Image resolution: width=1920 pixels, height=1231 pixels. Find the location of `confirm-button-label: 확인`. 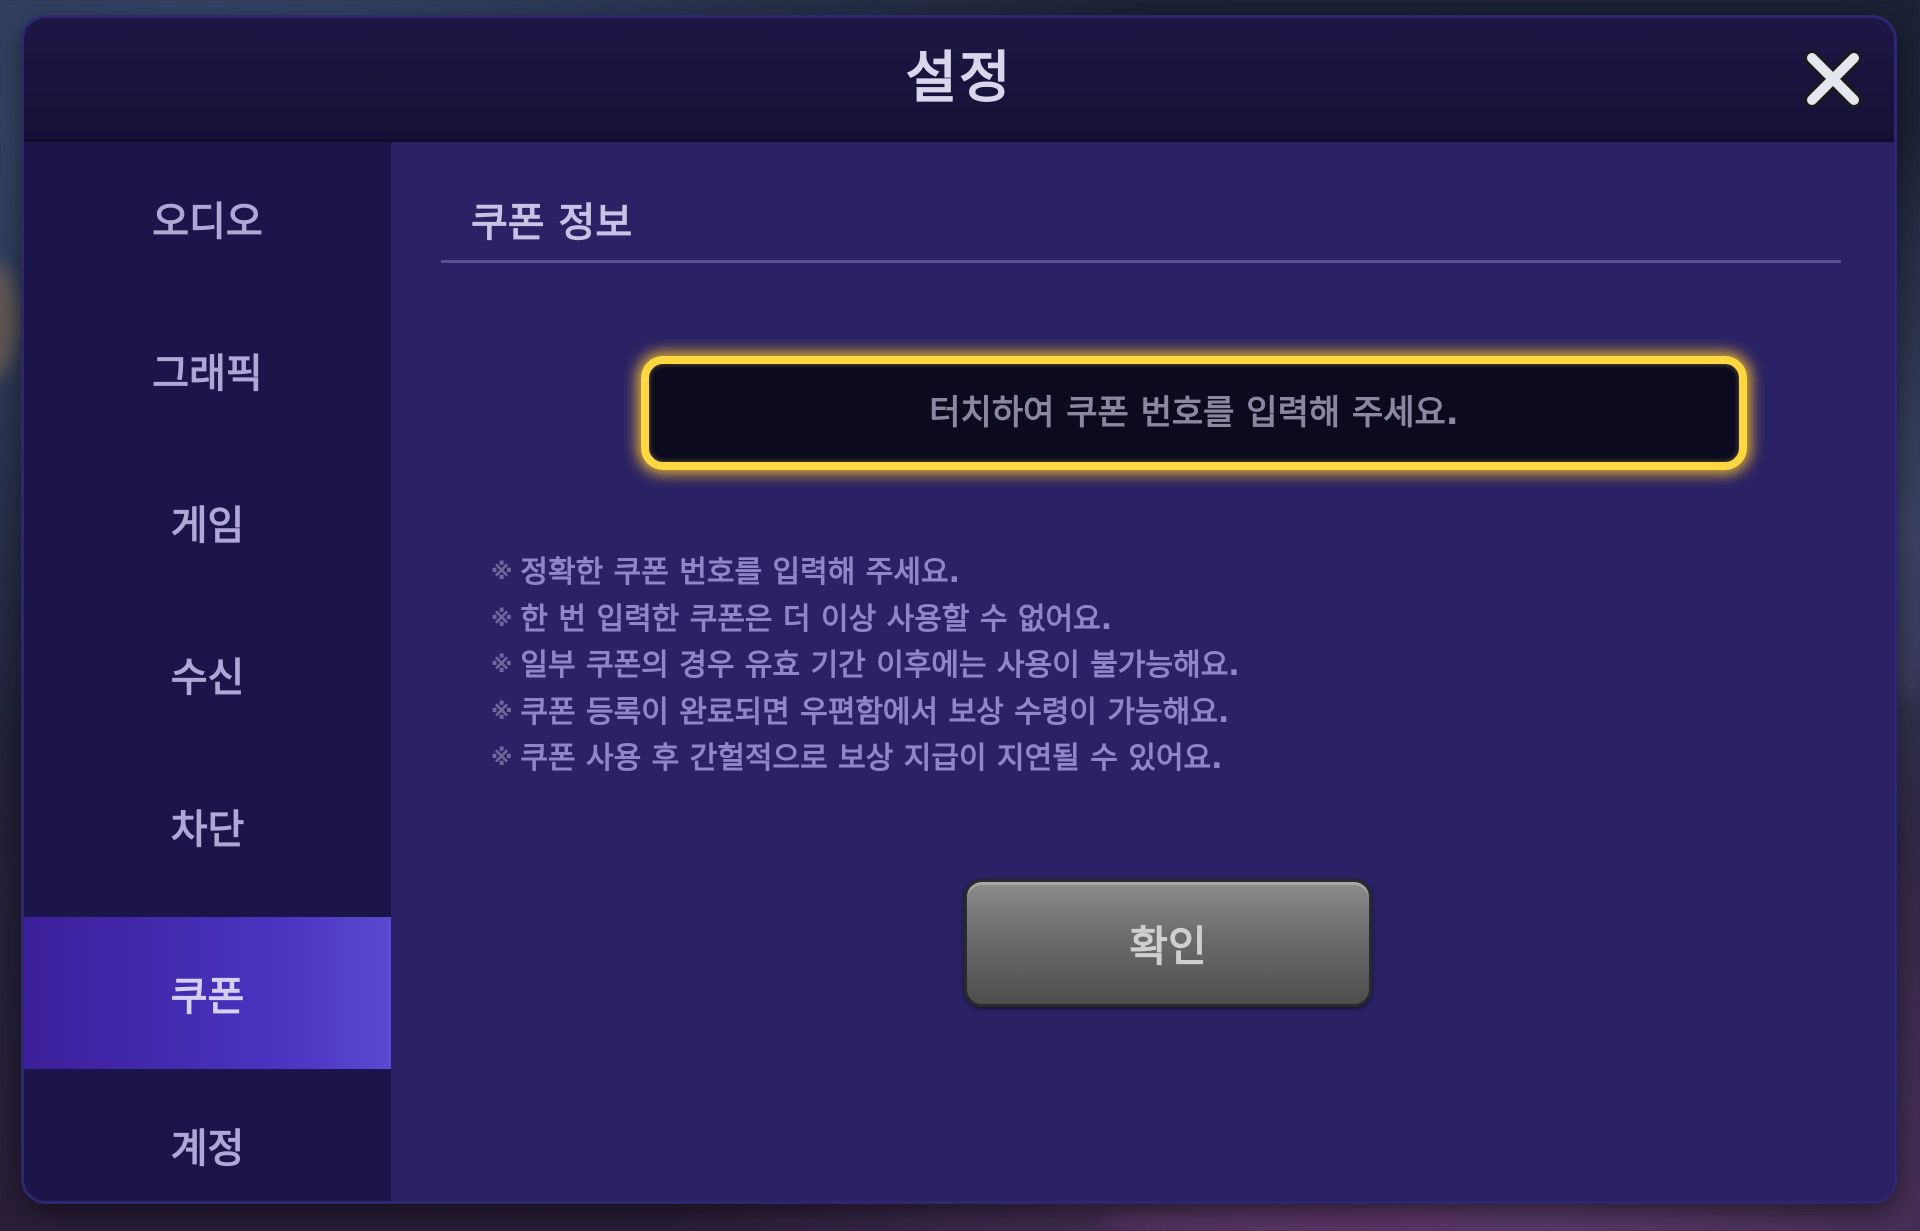

confirm-button-label: 확인 is located at coordinates (1168, 946).